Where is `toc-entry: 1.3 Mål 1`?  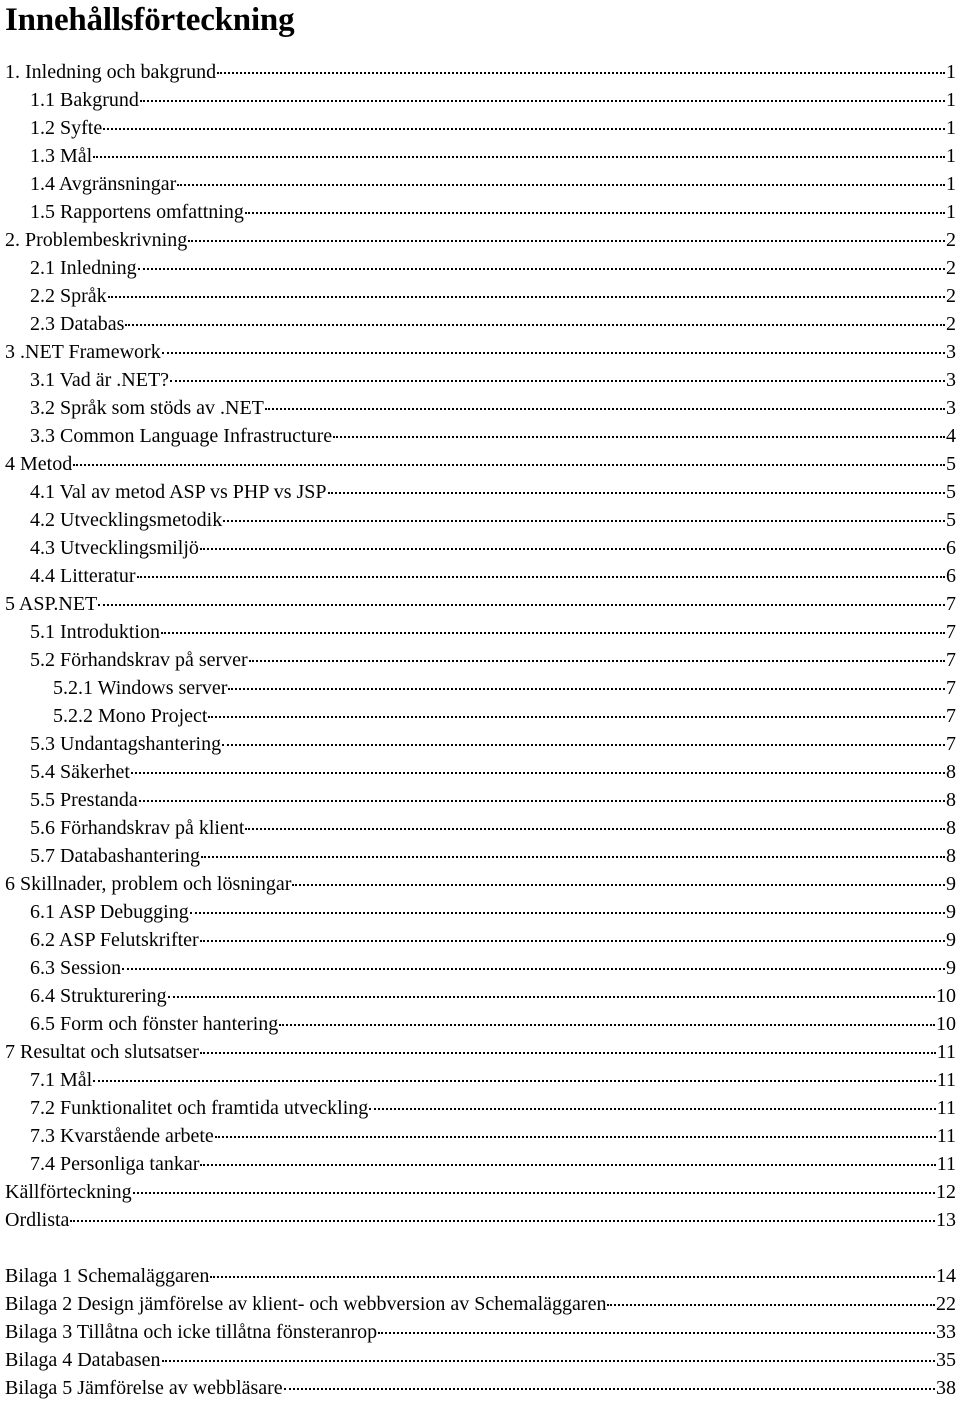
toc-entry: 1.3 Mål 1 is located at coordinates (480, 156).